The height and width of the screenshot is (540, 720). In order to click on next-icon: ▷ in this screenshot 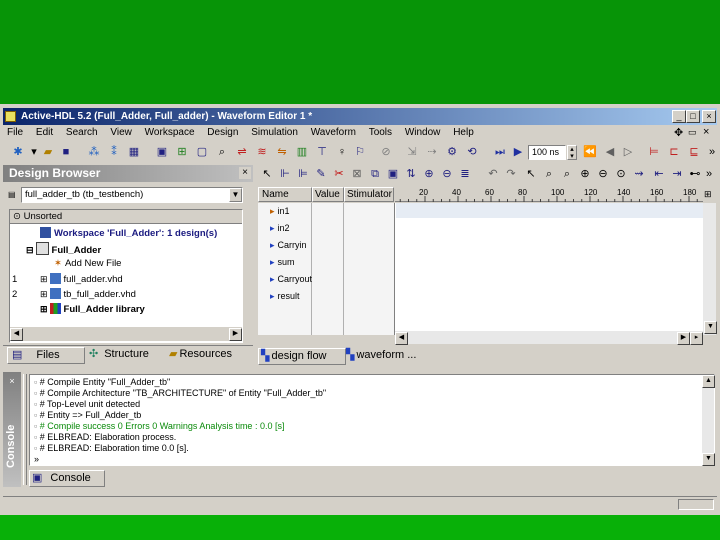, I will do `click(628, 152)`.